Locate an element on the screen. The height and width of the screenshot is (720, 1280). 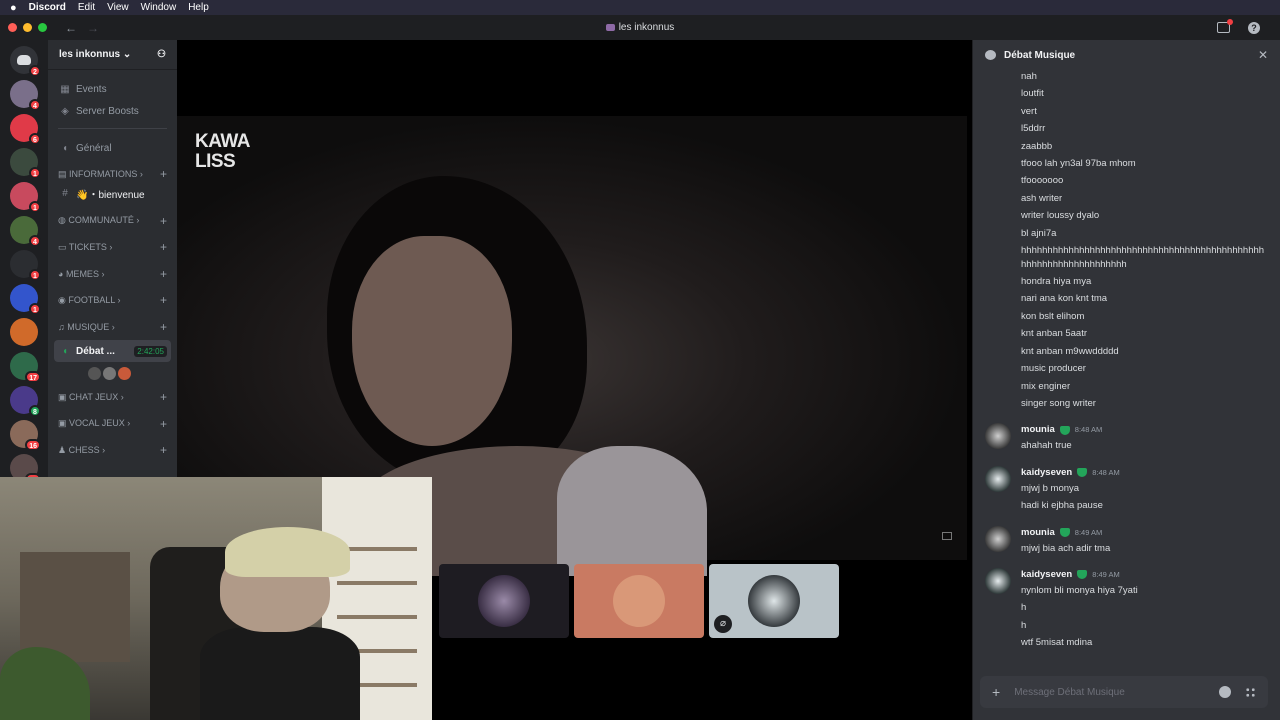
channel-label: Général is located at coordinates (94, 148).